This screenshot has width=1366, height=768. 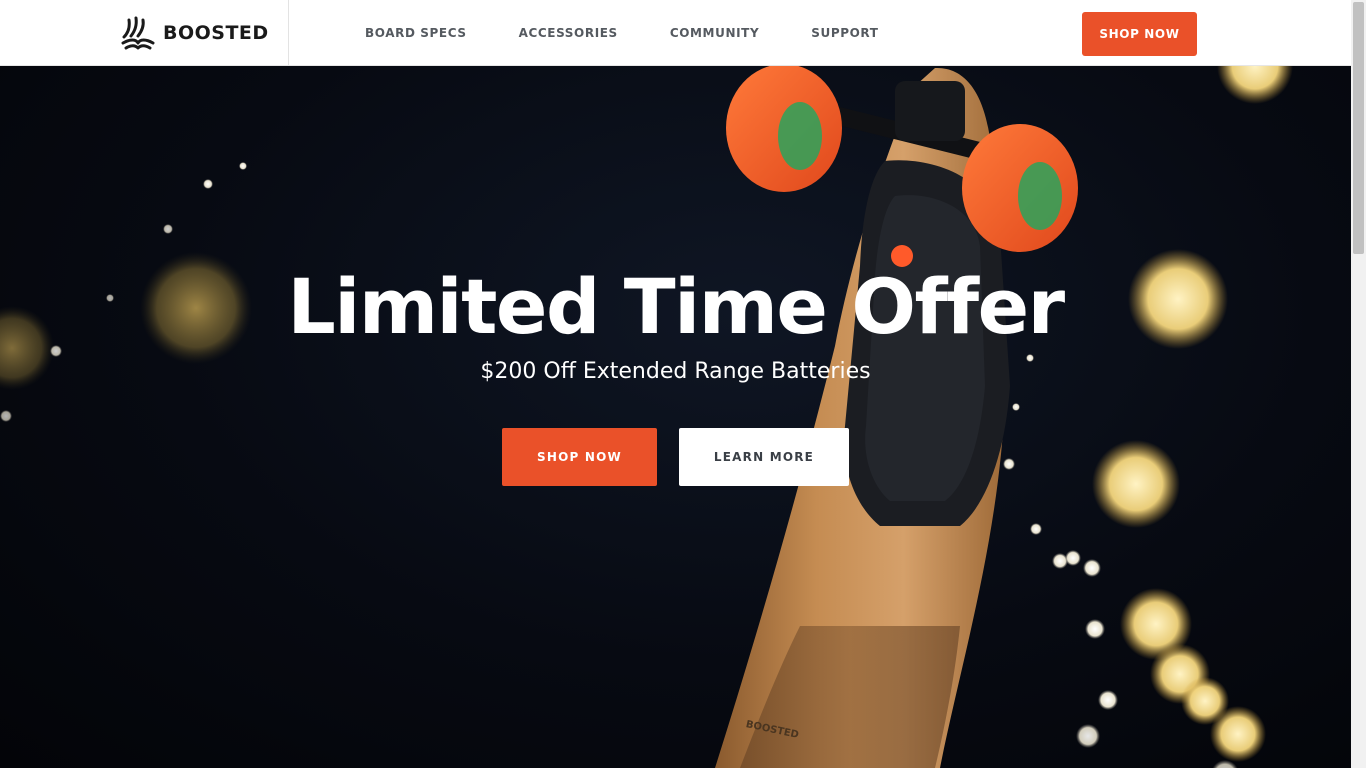 What do you see at coordinates (216, 33) in the screenshot?
I see `brand-name: BOOSTED` at bounding box center [216, 33].